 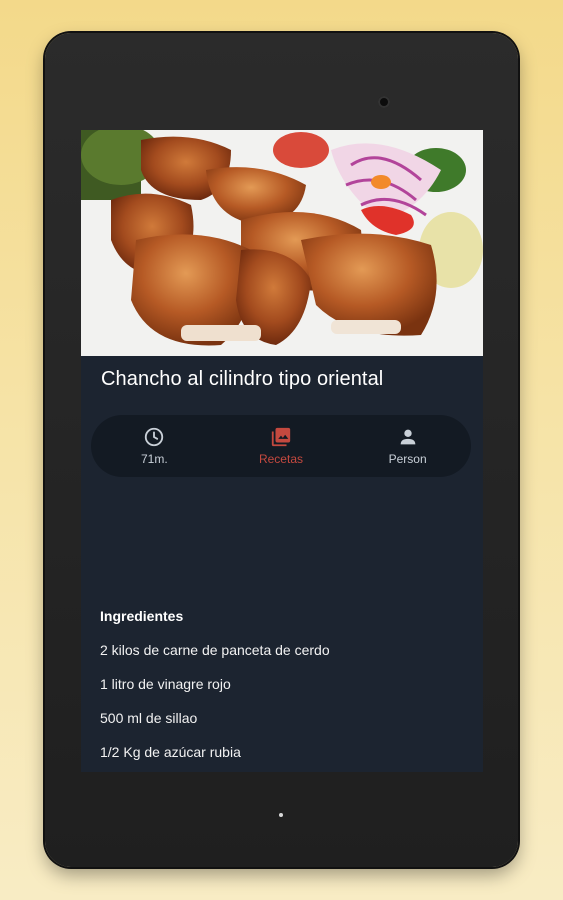 I want to click on sensor-dot, so click(x=281, y=815).